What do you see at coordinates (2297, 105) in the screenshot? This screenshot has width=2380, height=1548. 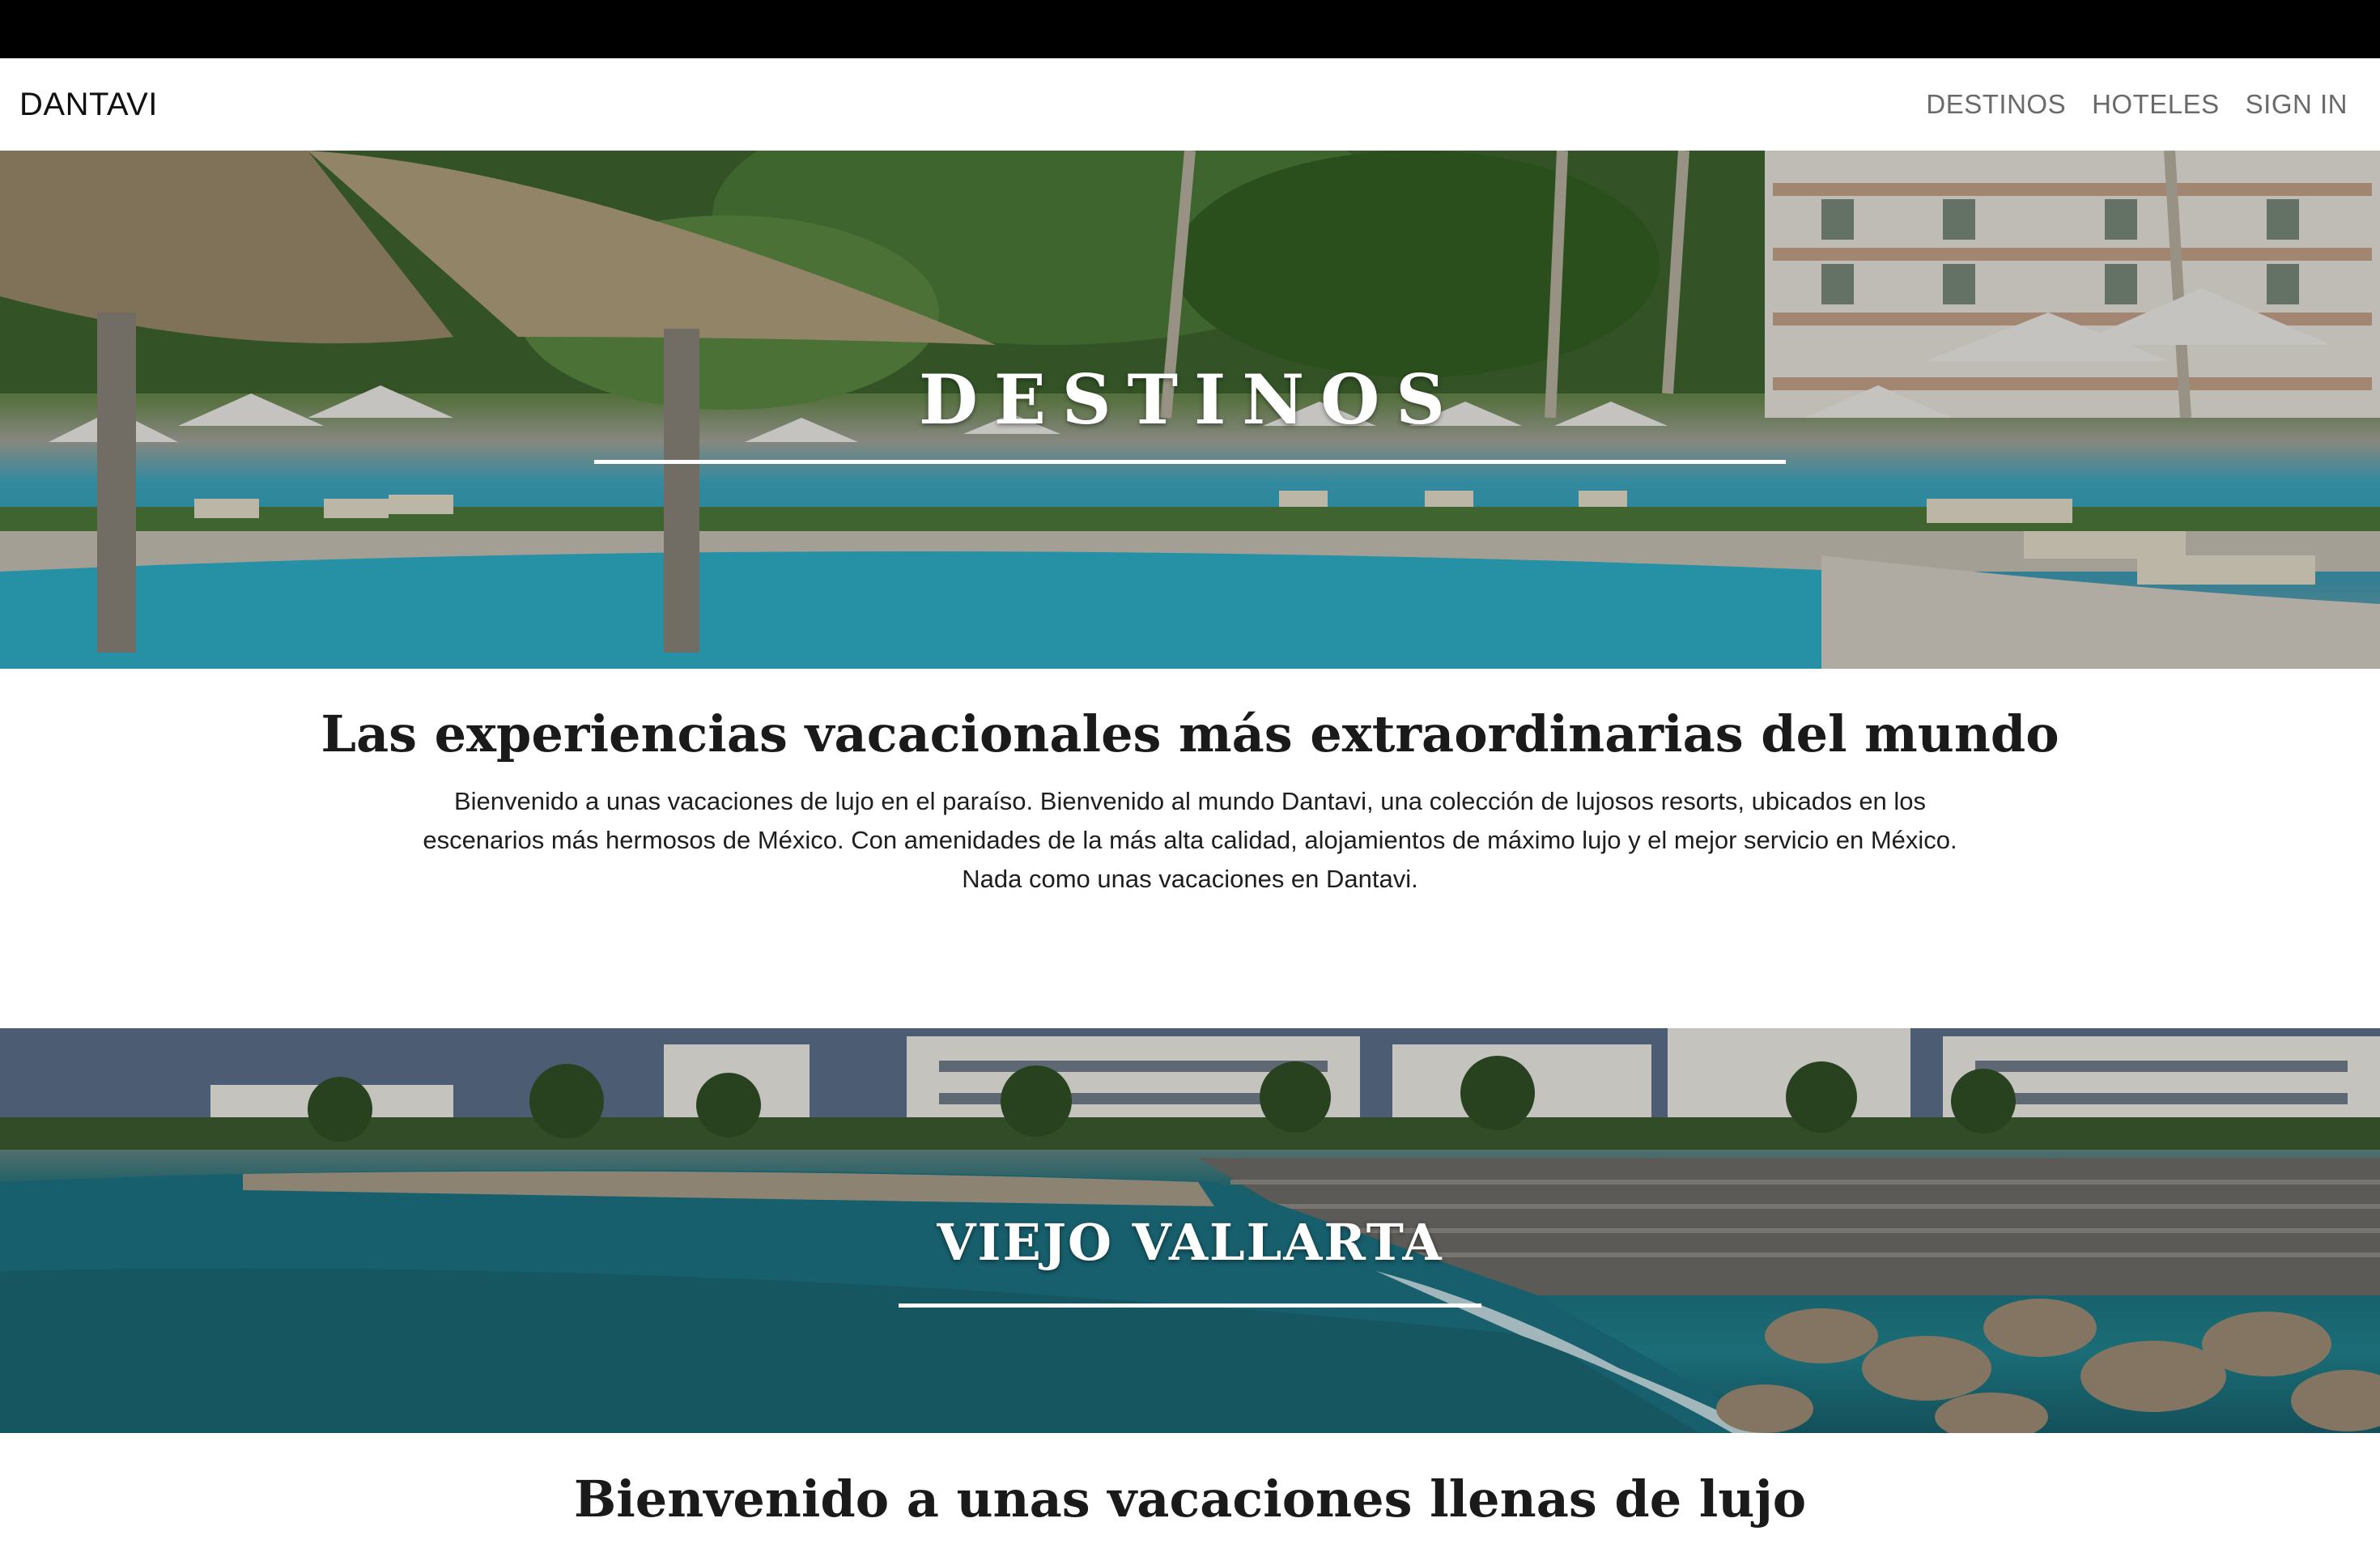 I see `nav-link-sign-in: SIGN IN` at bounding box center [2297, 105].